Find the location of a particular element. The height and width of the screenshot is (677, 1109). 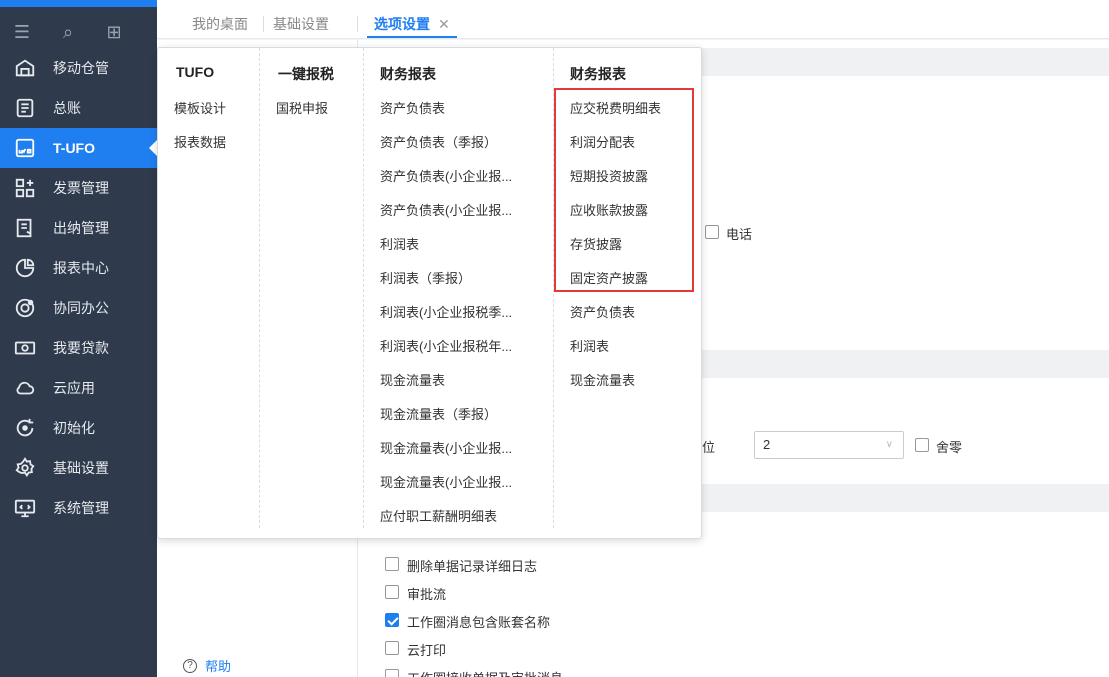

sidebar-item-collaboration: 协同办公 is located at coordinates (78, 308).